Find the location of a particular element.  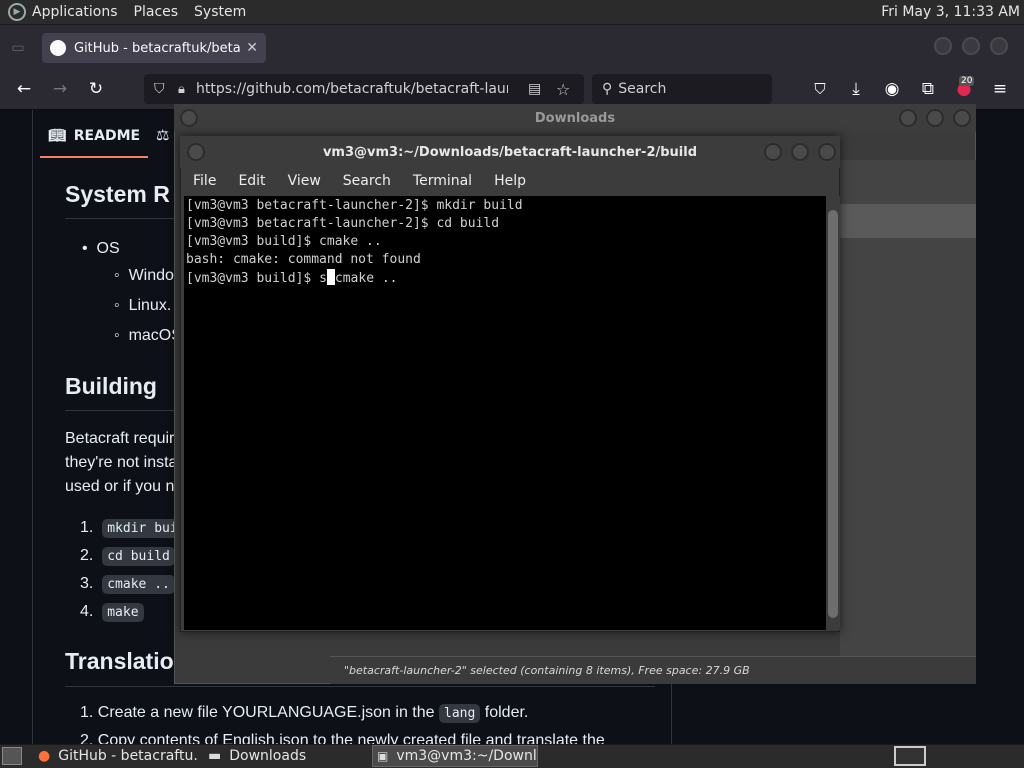

os-item-linux: ◦ Linux. is located at coordinates (143, 305).